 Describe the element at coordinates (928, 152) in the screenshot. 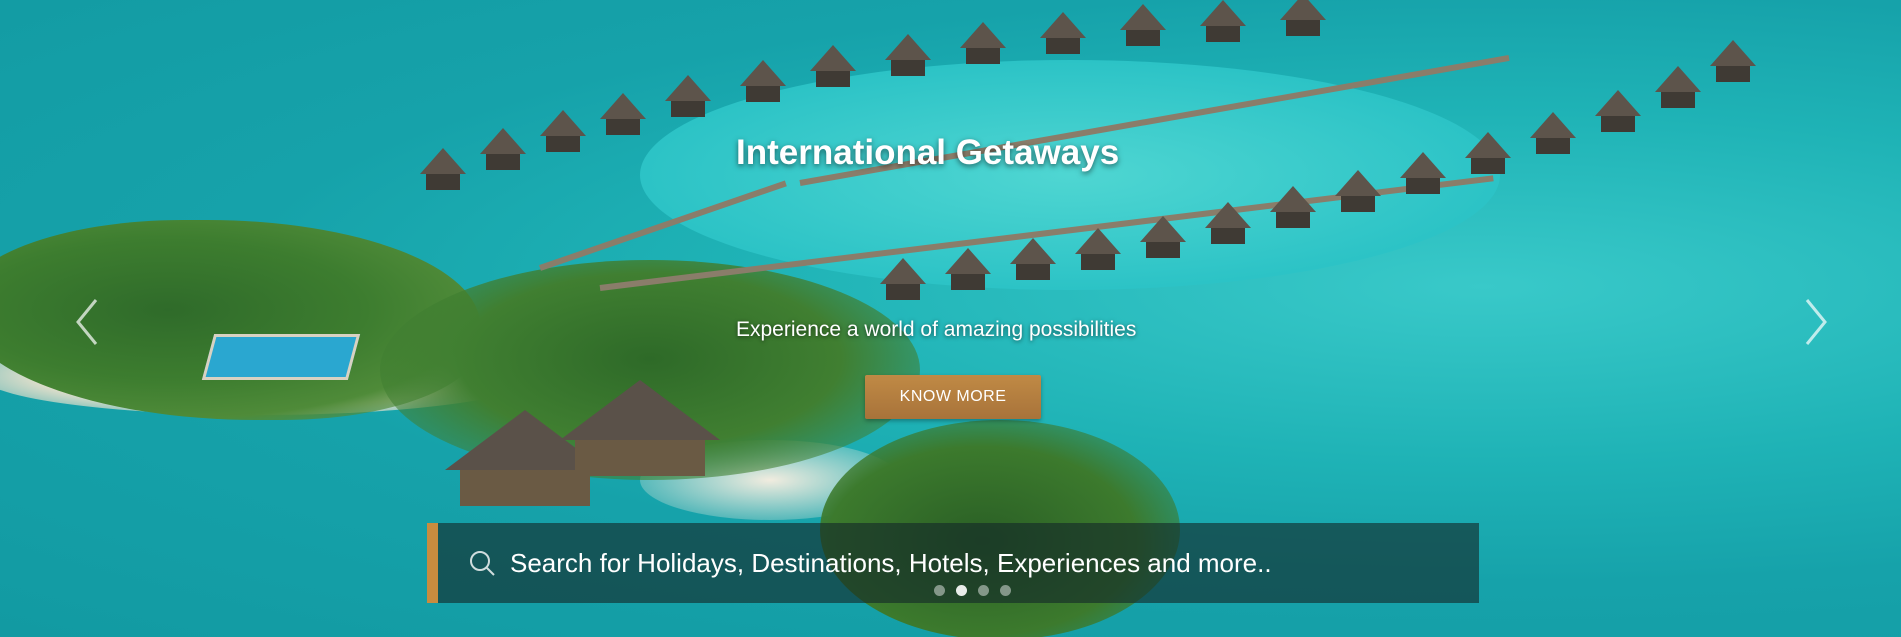

I see `slide-title: International Getaways` at that location.